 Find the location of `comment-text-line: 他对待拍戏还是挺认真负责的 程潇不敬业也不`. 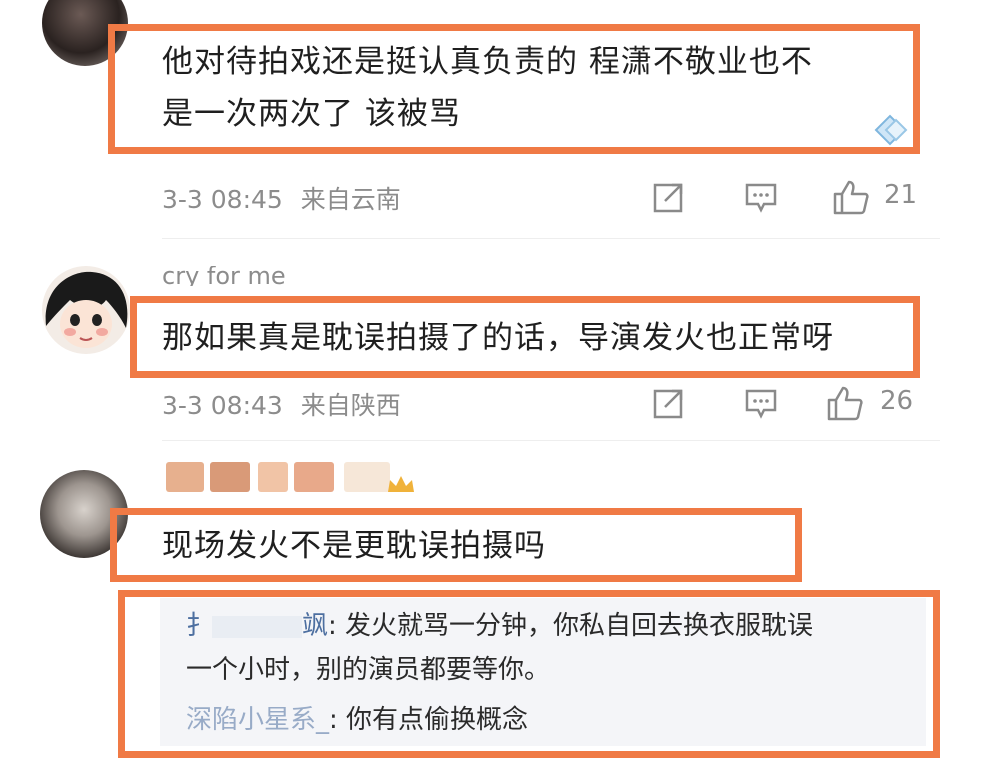

comment-text-line: 他对待拍戏还是挺认真负责的 程潇不敬业也不 is located at coordinates (487, 62).